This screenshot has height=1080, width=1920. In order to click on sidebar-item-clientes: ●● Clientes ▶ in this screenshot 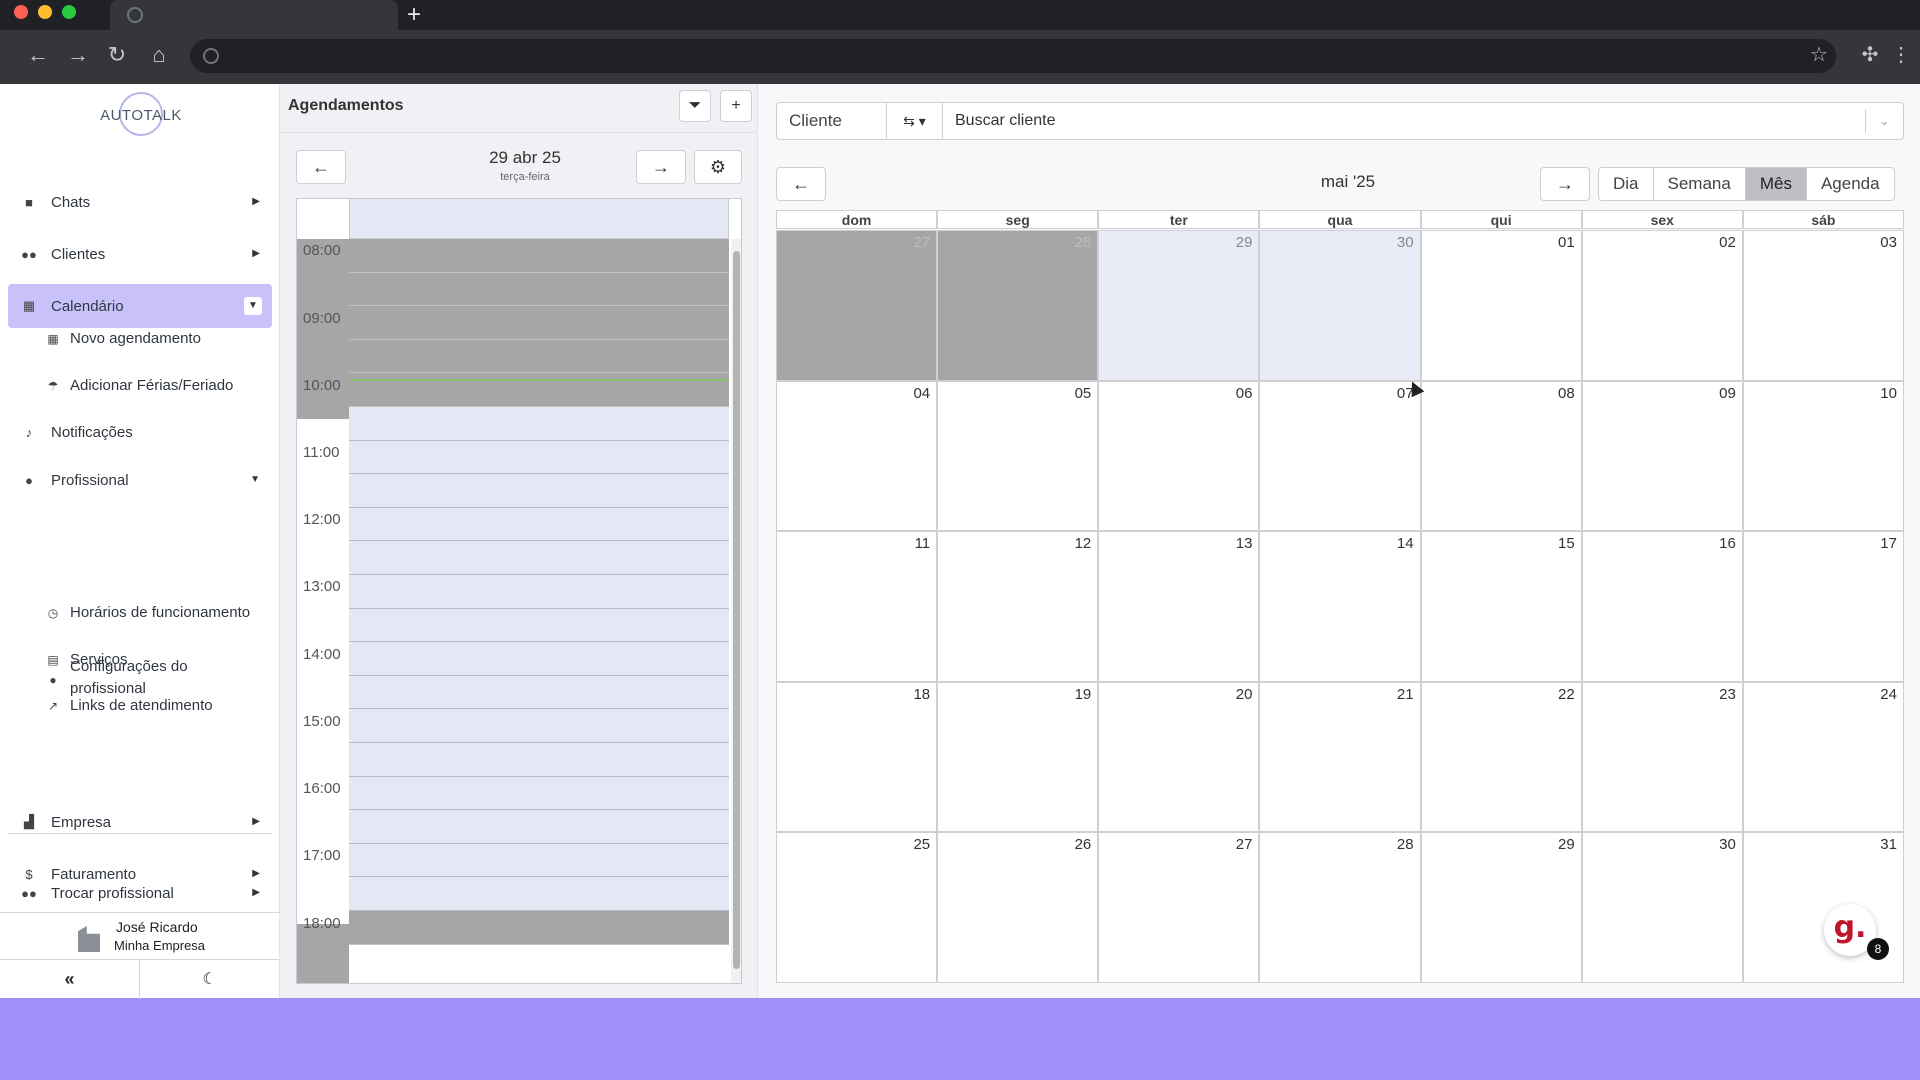, I will do `click(140, 254)`.